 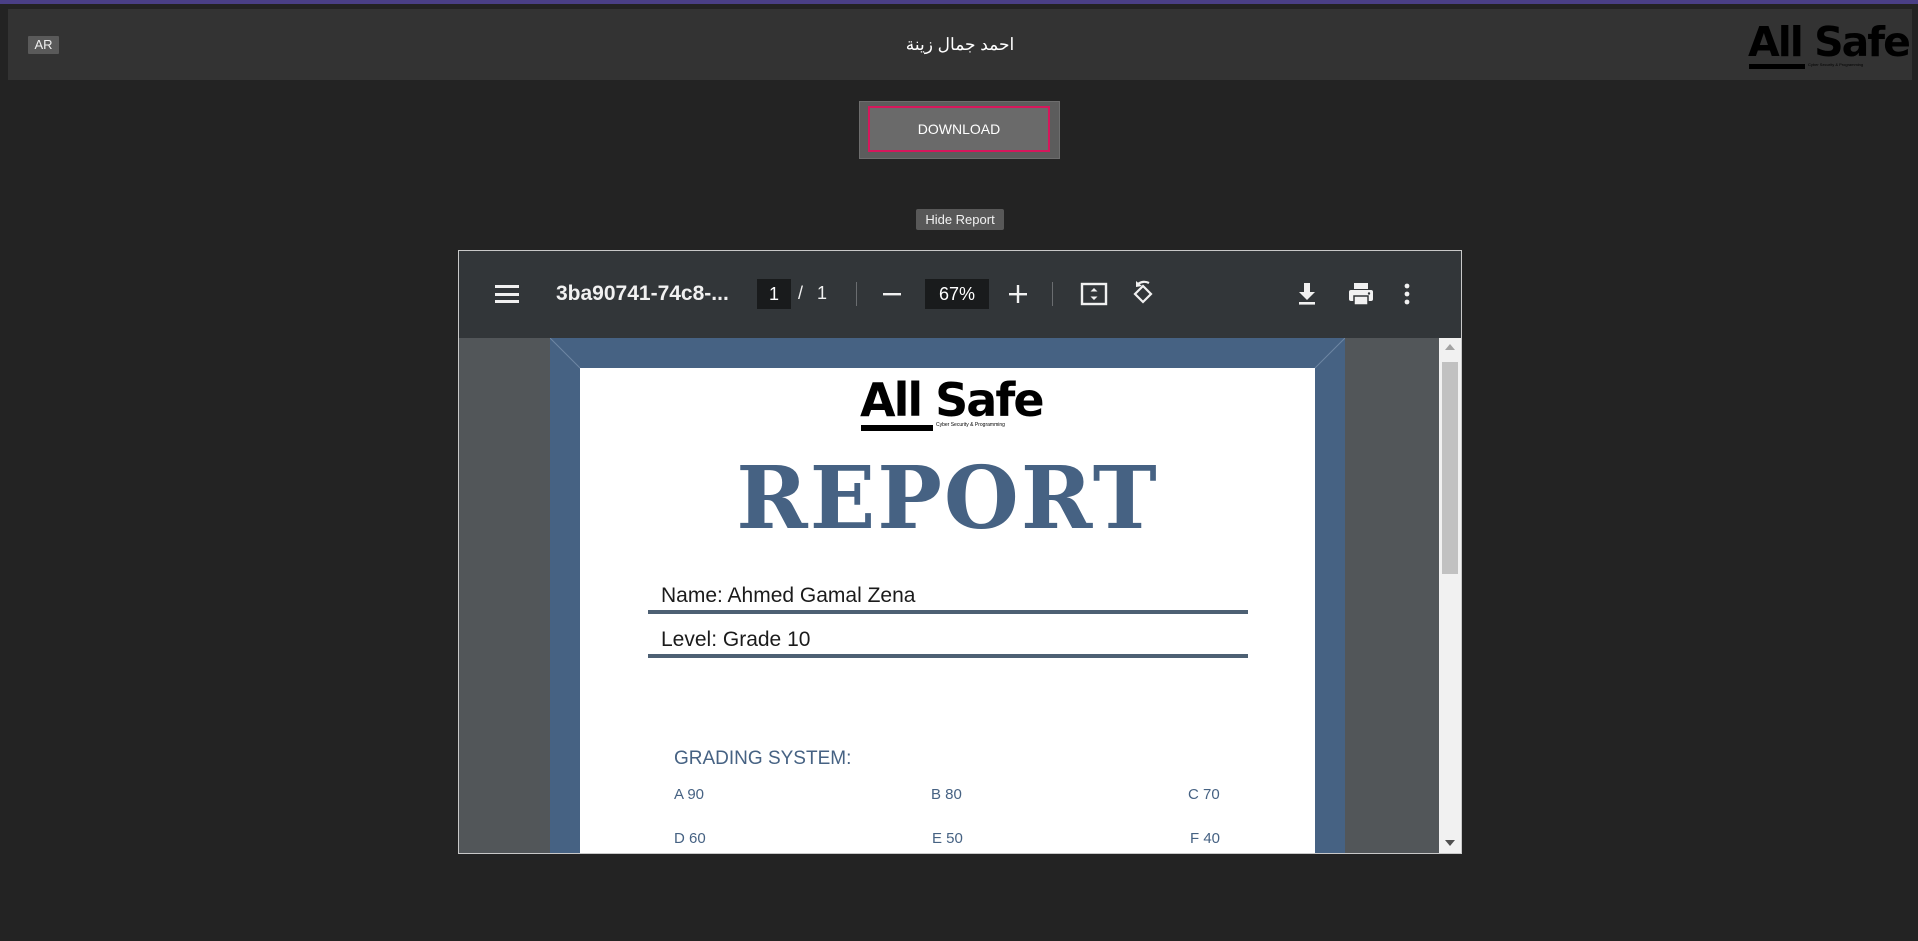 I want to click on scroll-thumb, so click(x=1450, y=468).